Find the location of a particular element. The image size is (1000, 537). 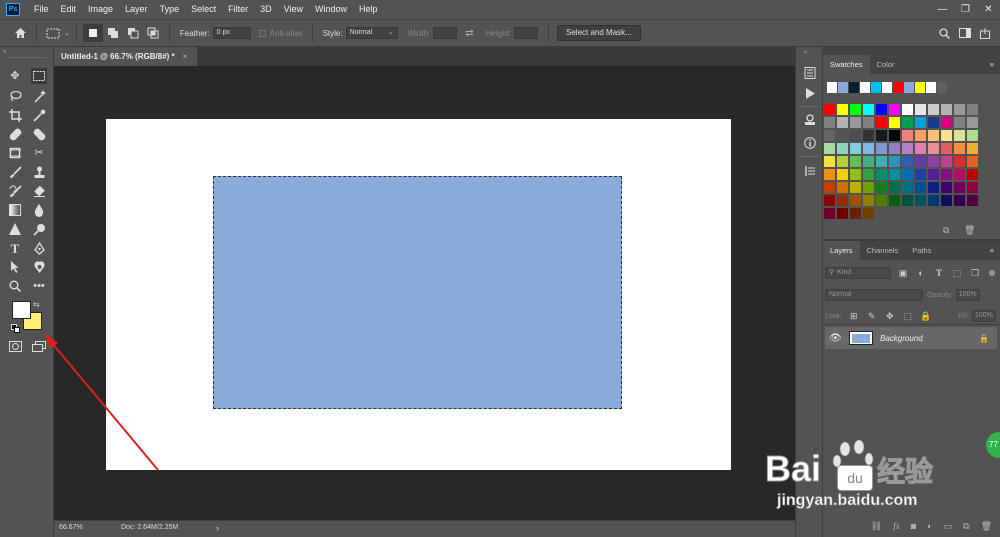

layer-name: Background is located at coordinates (901, 338).